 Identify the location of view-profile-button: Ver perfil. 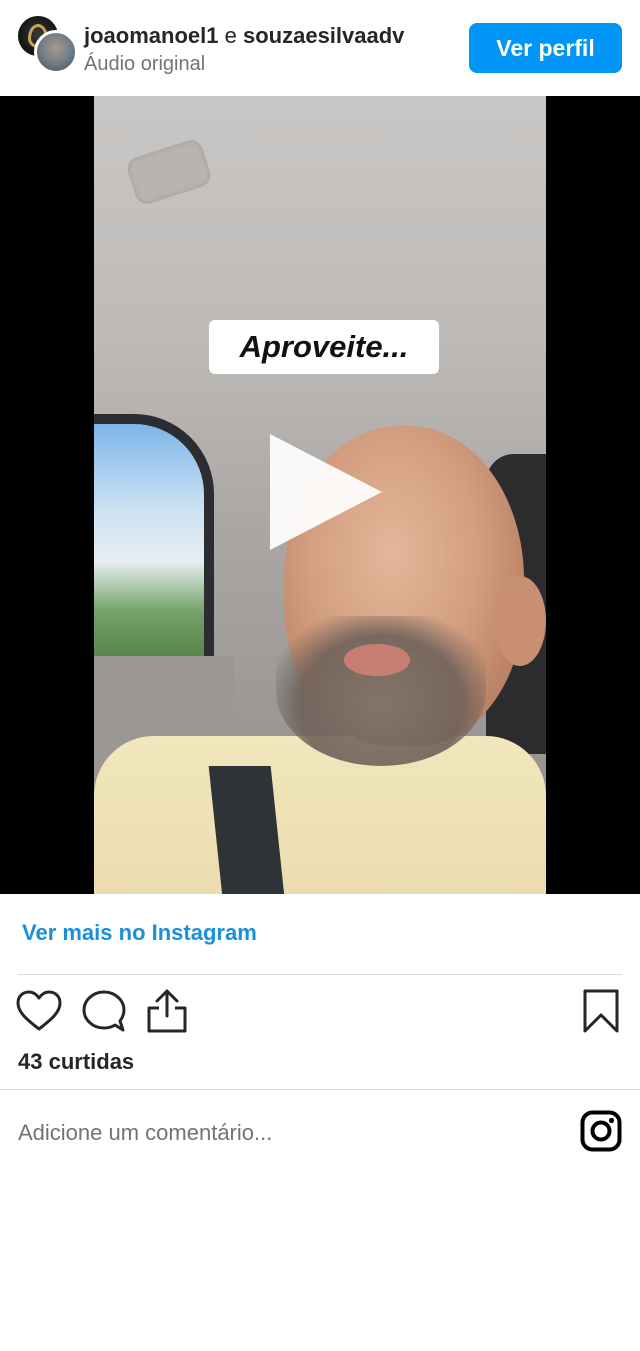
(545, 48).